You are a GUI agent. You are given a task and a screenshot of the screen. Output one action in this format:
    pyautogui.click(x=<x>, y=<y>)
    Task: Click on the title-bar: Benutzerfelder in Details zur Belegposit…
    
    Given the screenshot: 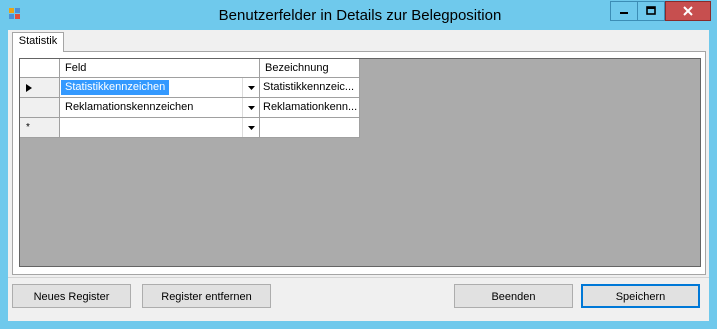 What is the action you would take?
    pyautogui.click(x=358, y=15)
    